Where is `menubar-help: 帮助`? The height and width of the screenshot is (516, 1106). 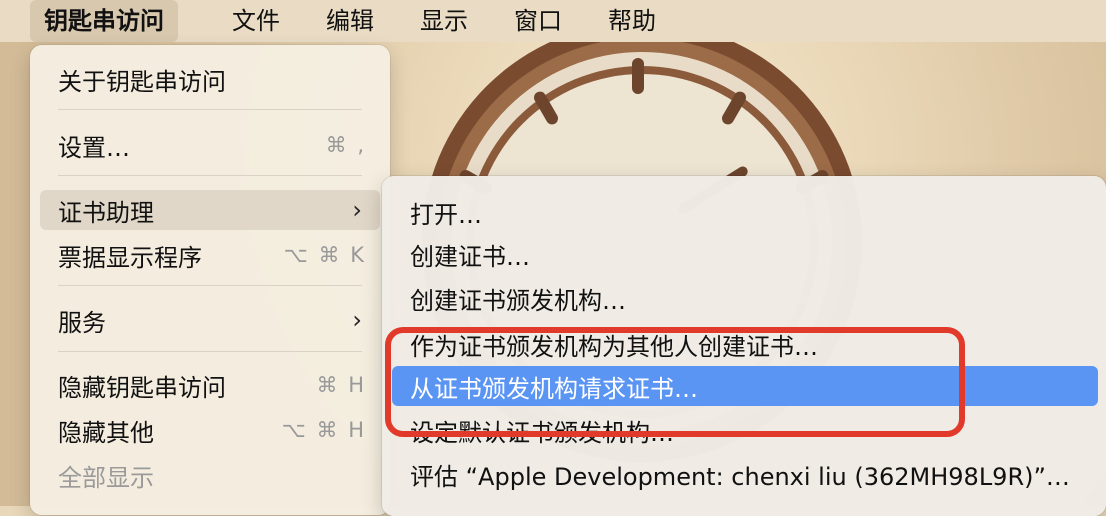
menubar-help: 帮助 is located at coordinates (632, 21).